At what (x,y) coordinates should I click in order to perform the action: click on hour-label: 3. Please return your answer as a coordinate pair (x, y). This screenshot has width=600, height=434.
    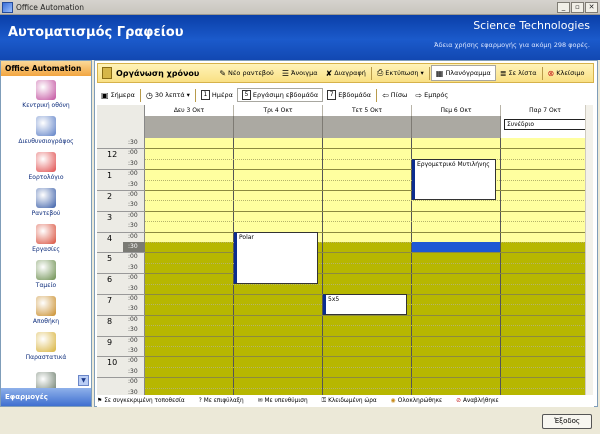
    Looking at the image, I should click on (110, 217).